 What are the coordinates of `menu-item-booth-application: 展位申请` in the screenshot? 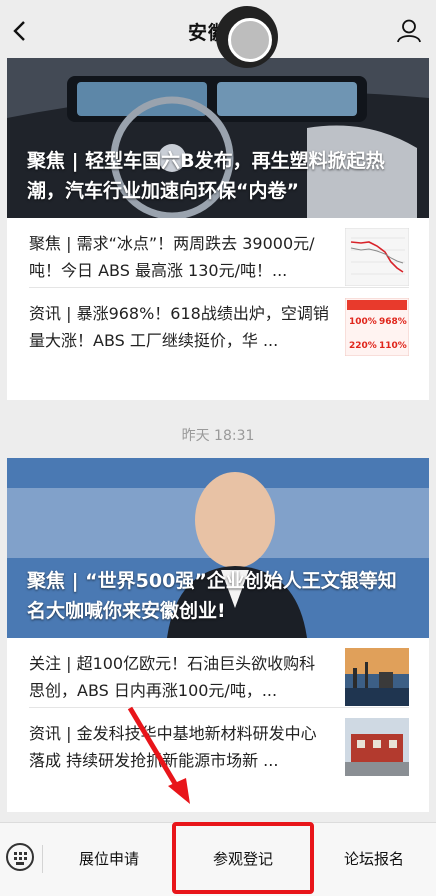 It's located at (109, 859).